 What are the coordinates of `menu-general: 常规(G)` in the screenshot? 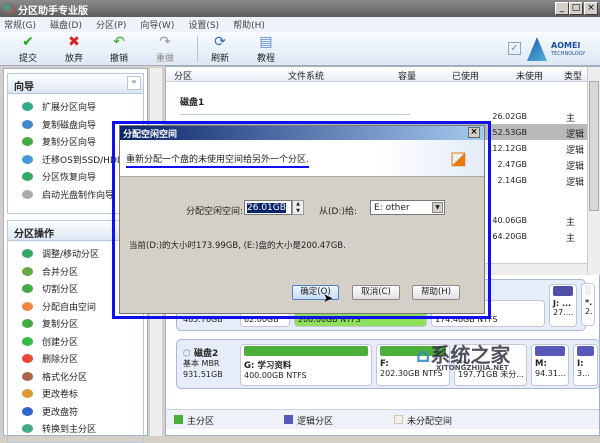 It's located at (20, 26).